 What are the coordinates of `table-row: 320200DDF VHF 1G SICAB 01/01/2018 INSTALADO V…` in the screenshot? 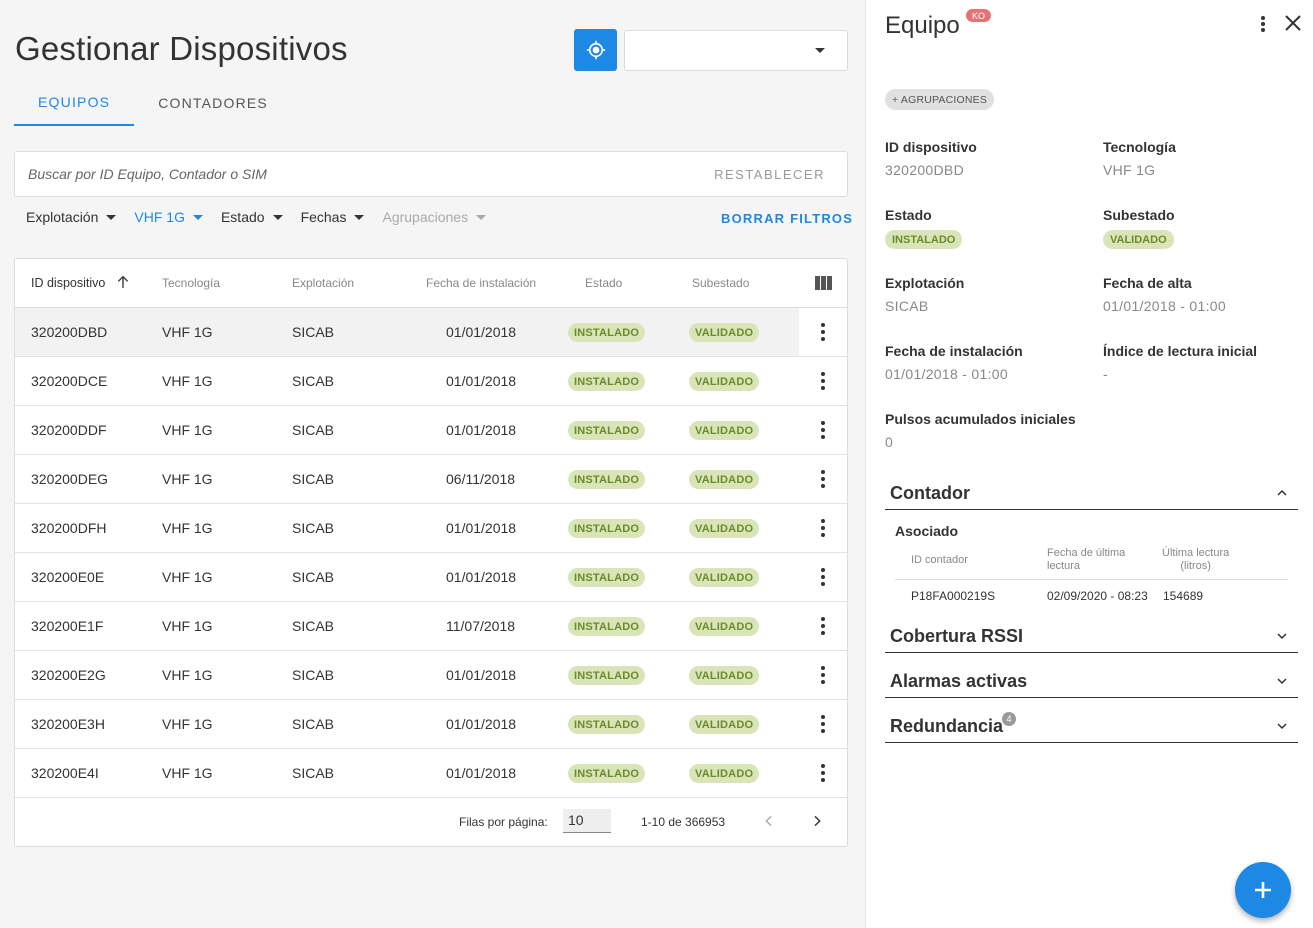 It's located at (431, 430).